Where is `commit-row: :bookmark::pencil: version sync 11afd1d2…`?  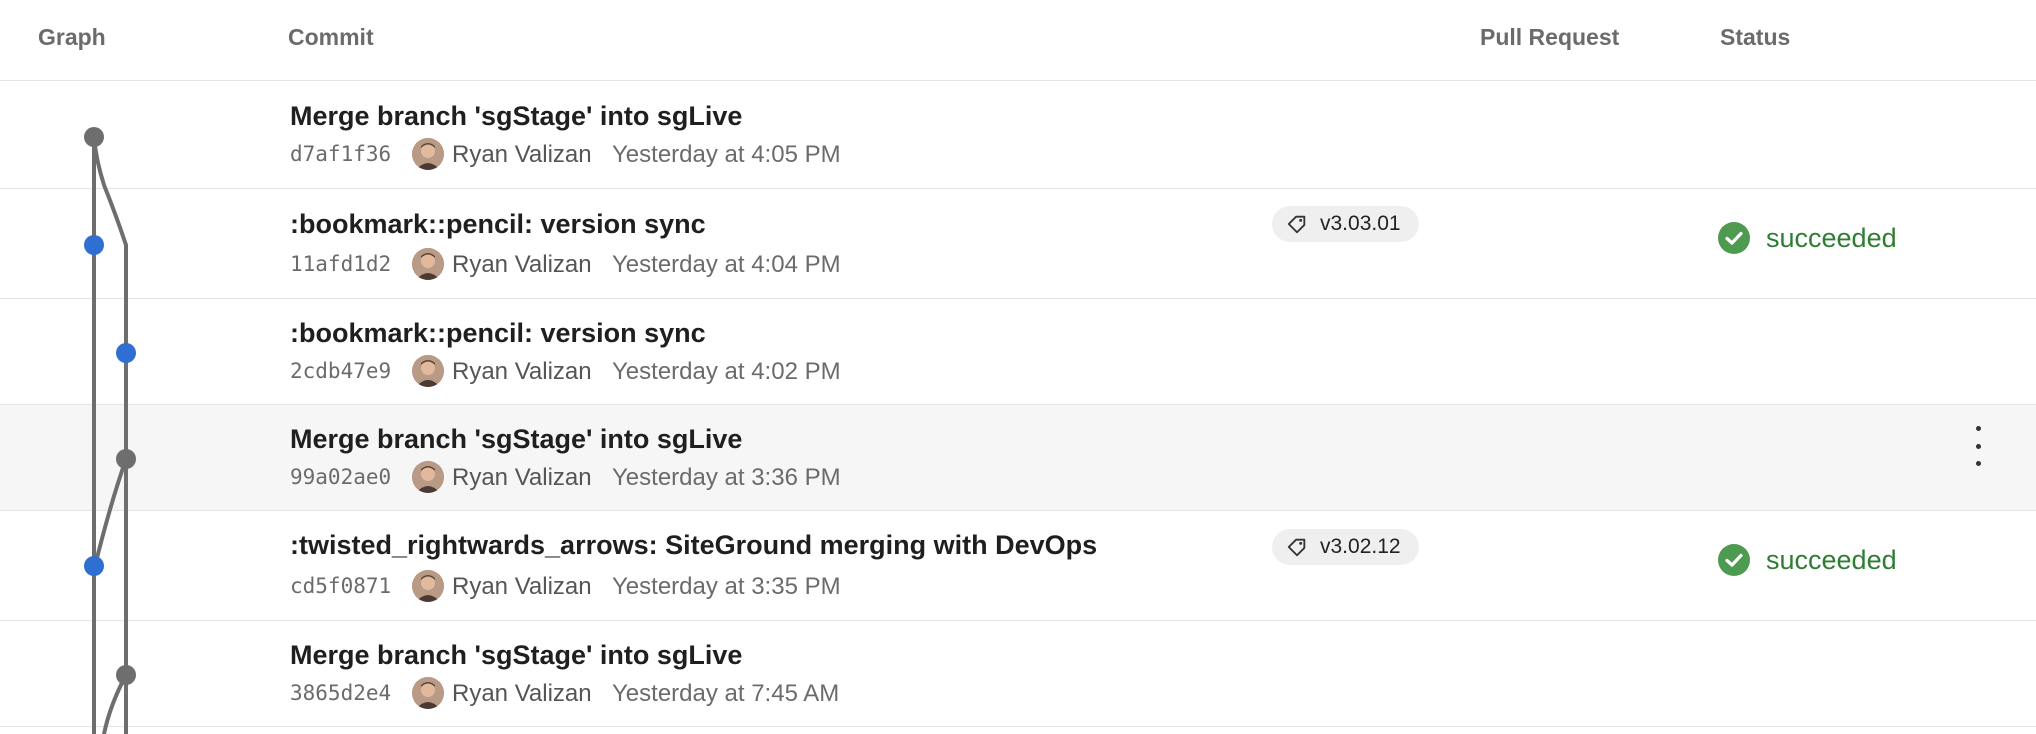 commit-row: :bookmark::pencil: version sync 11afd1d2… is located at coordinates (1018, 244).